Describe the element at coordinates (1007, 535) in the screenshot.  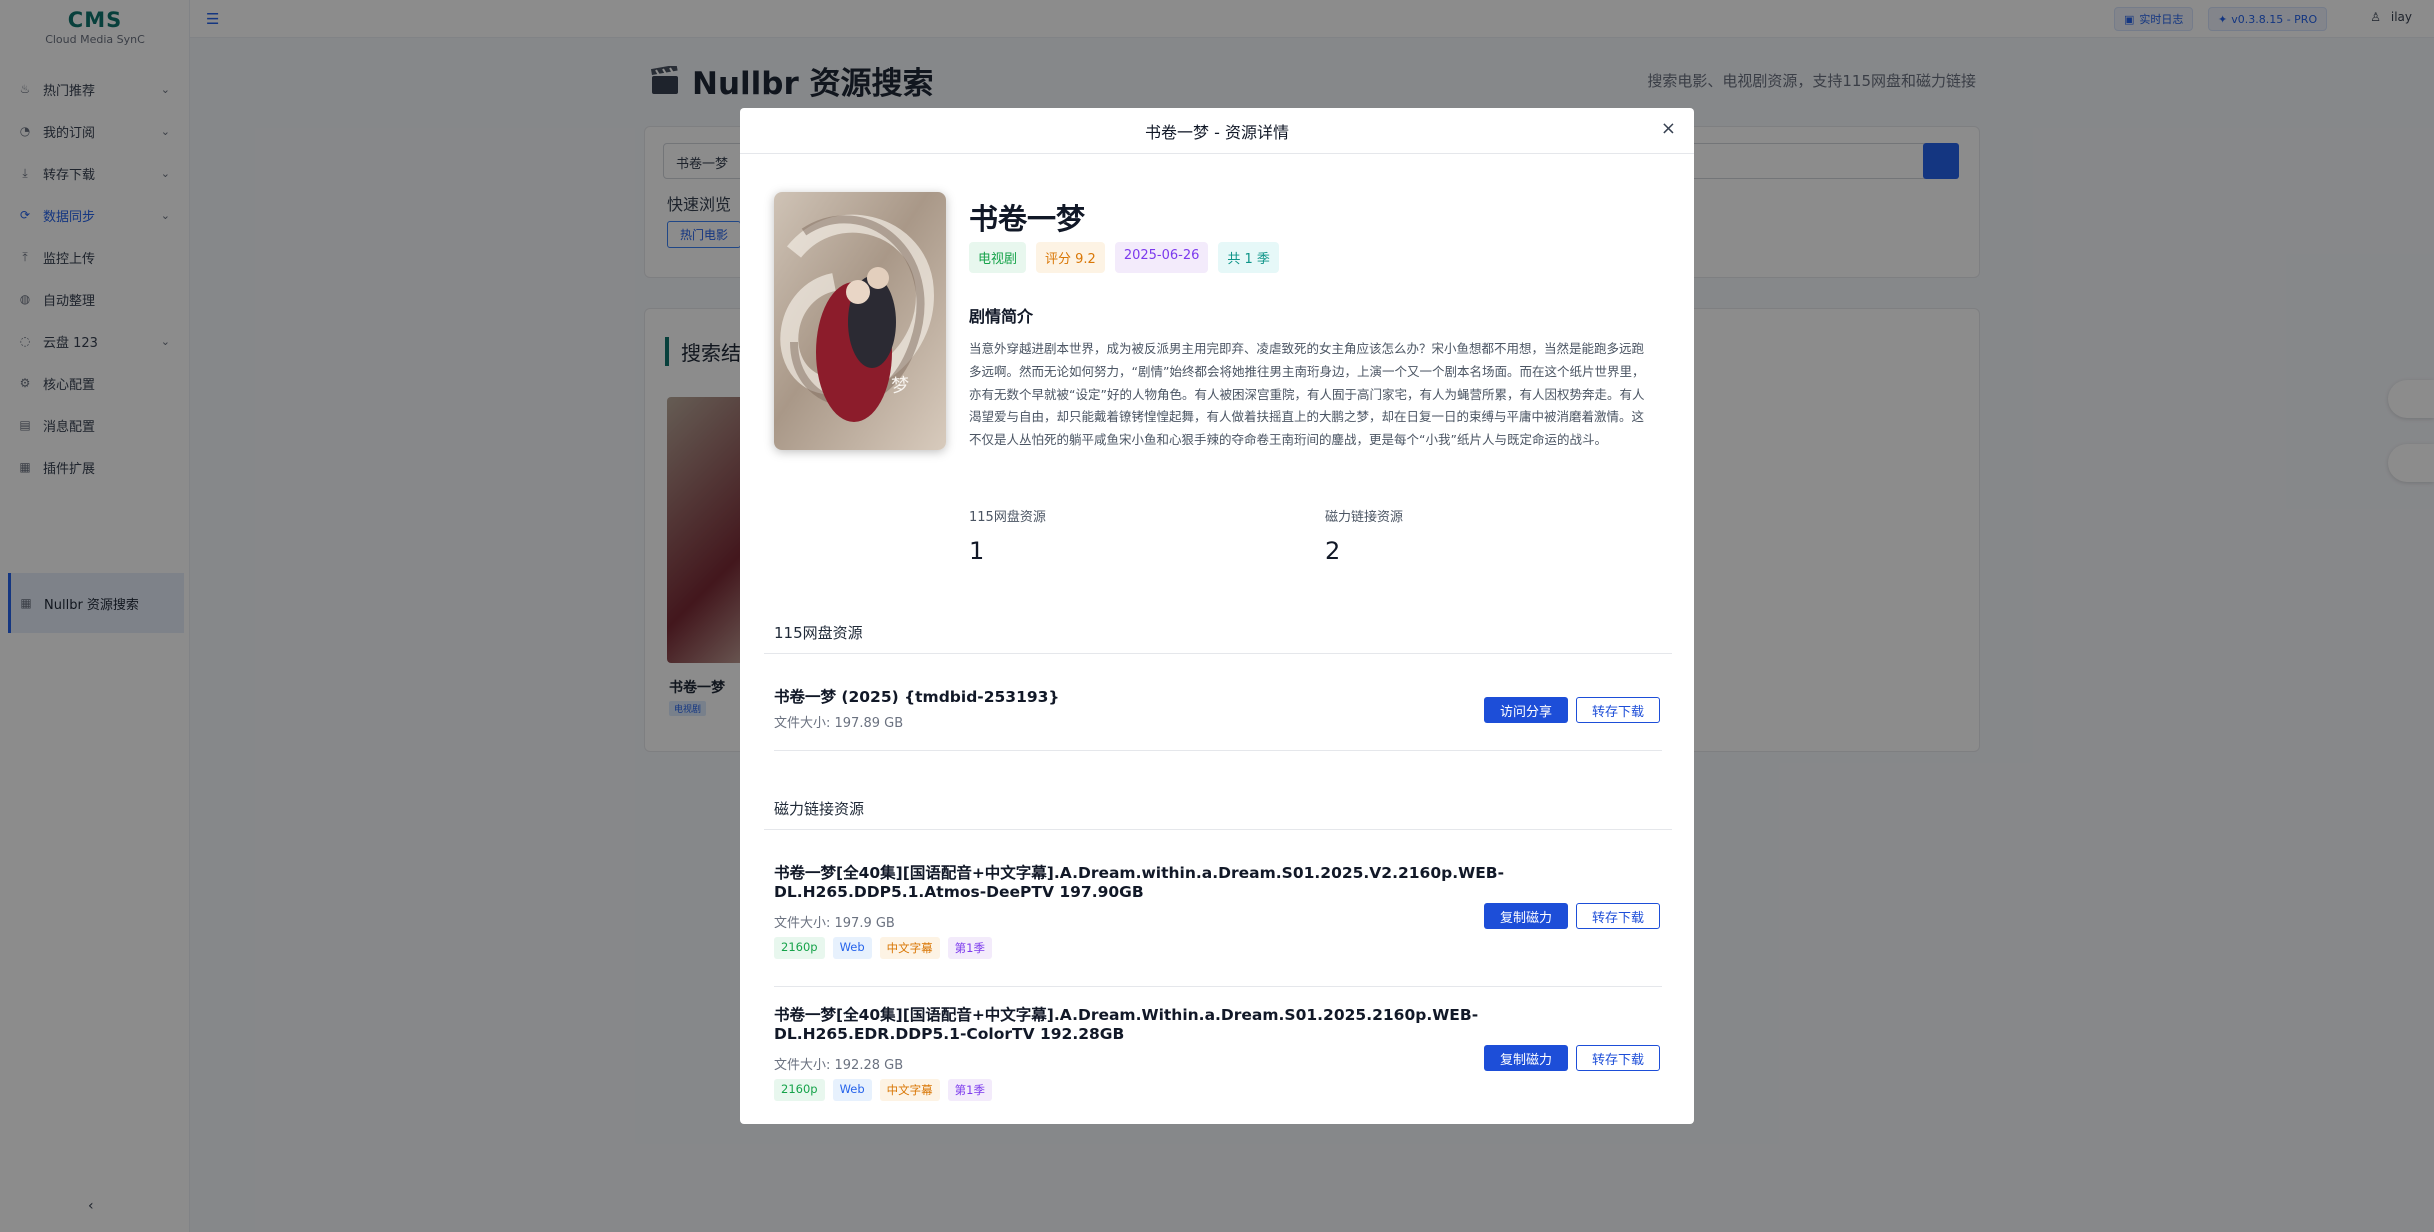
I see `pan115-stat: 115网盘资源 1` at that location.